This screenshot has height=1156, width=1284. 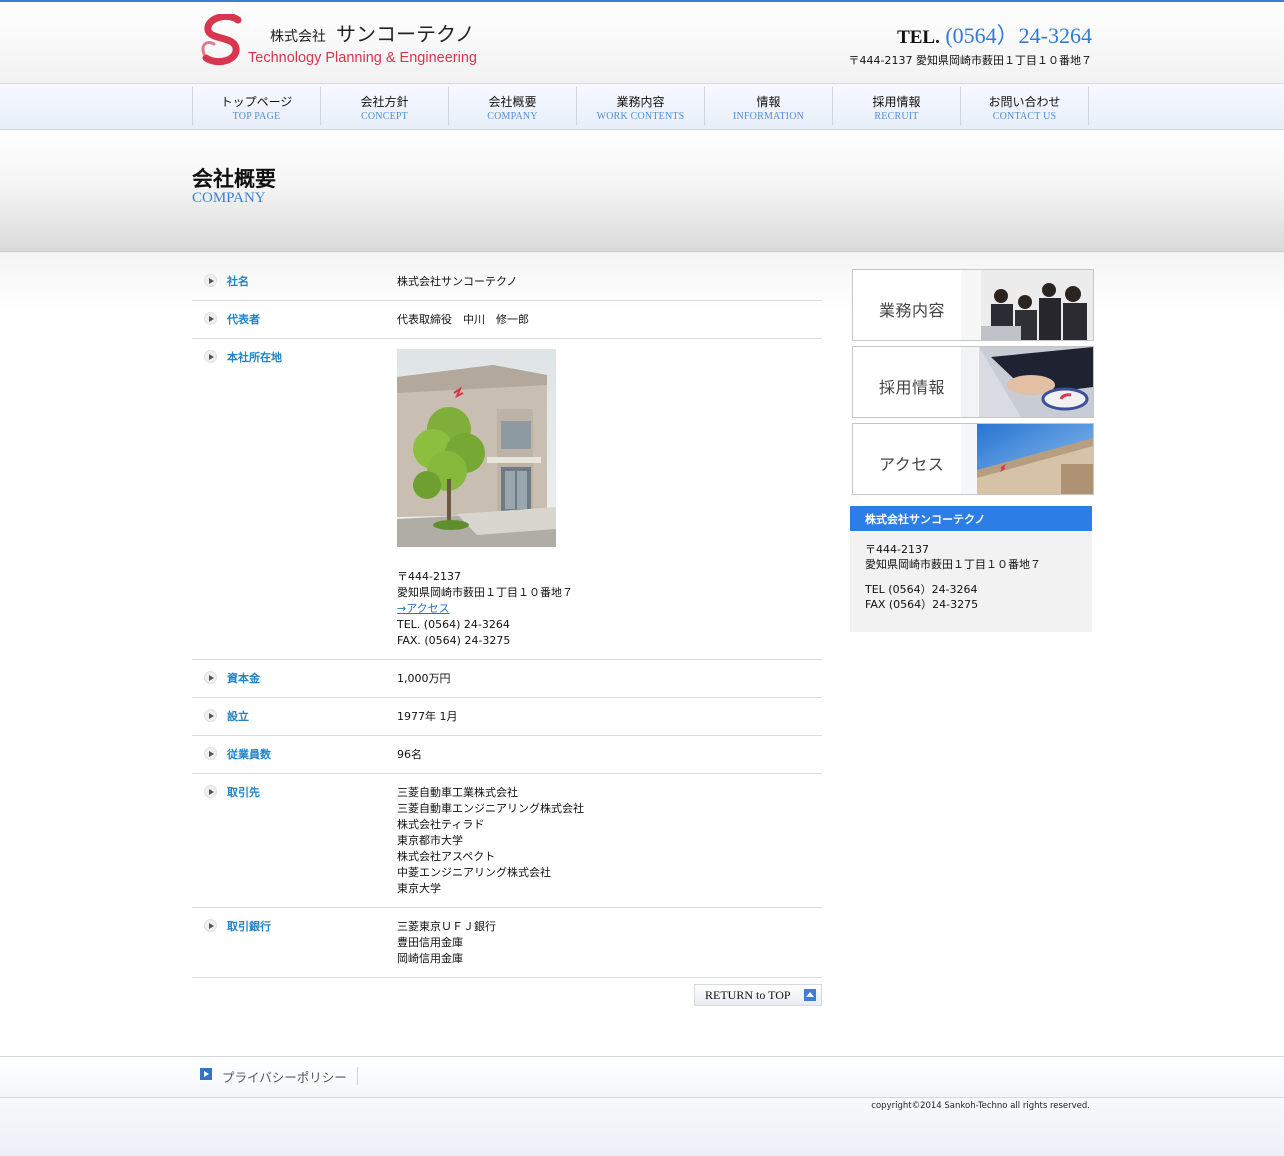 I want to click on arrow-up-icon, so click(x=810, y=995).